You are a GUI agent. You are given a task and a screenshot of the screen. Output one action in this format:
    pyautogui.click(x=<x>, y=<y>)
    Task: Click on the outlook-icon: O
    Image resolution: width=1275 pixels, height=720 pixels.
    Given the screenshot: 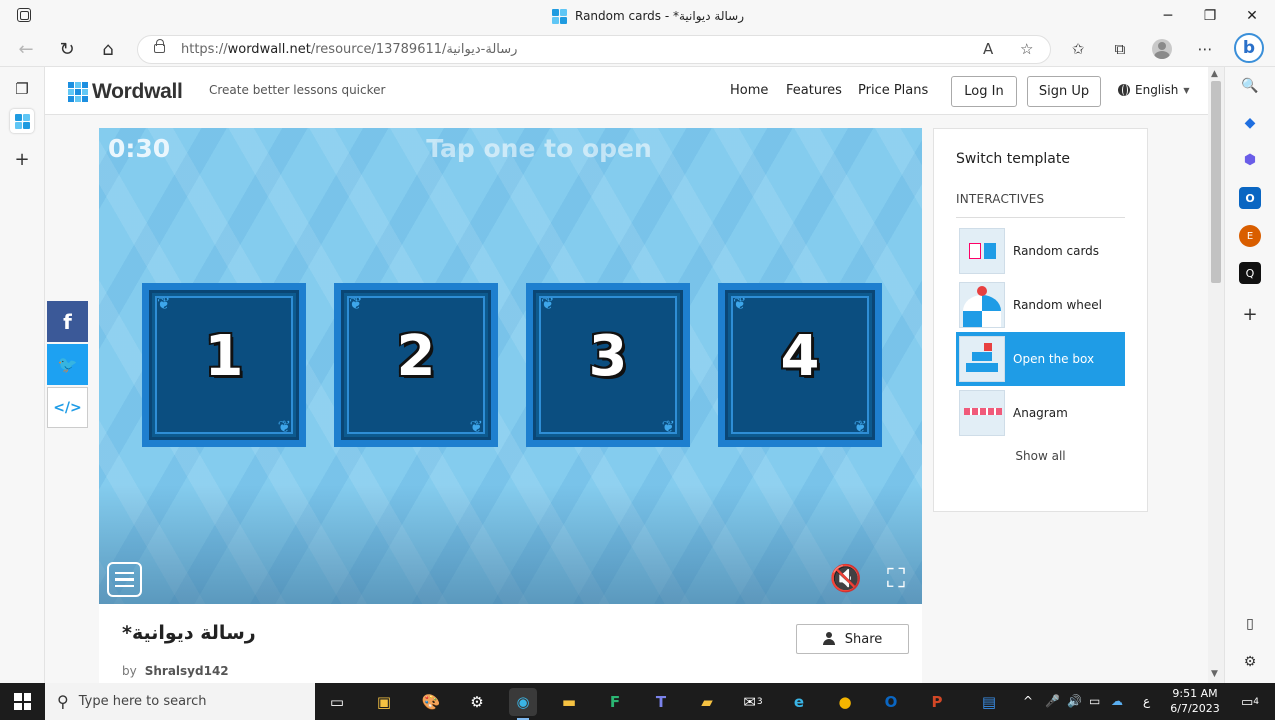 What is the action you would take?
    pyautogui.click(x=1250, y=198)
    